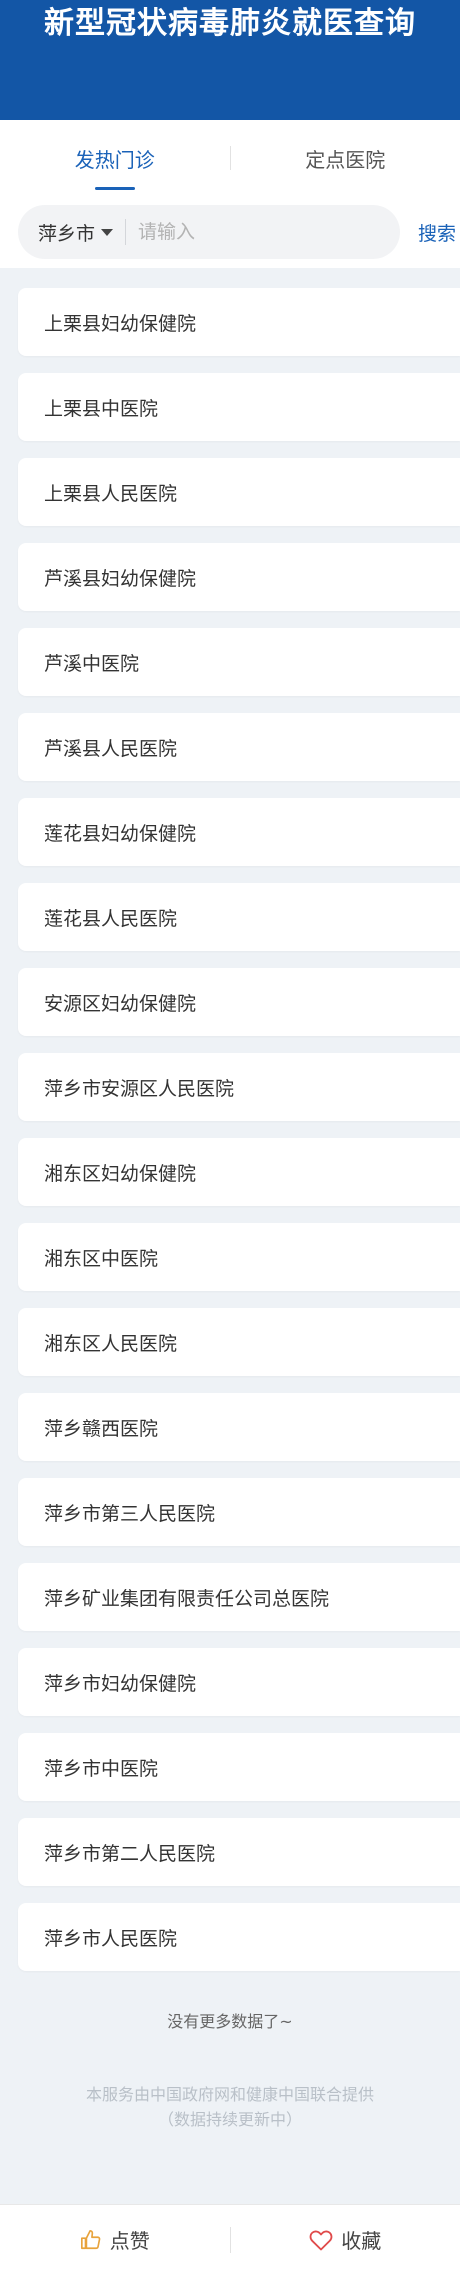 This screenshot has height=2274, width=460. What do you see at coordinates (239, 322) in the screenshot?
I see `hospital-list-item: 上栗县妇幼保健院` at bounding box center [239, 322].